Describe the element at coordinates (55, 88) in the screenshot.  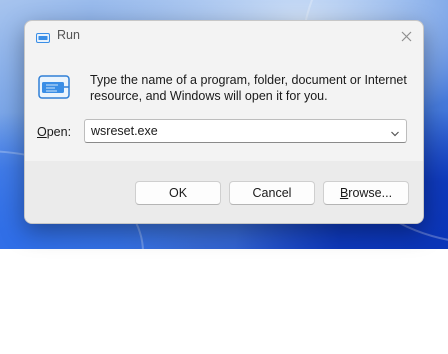
I see `run-program-icon` at that location.